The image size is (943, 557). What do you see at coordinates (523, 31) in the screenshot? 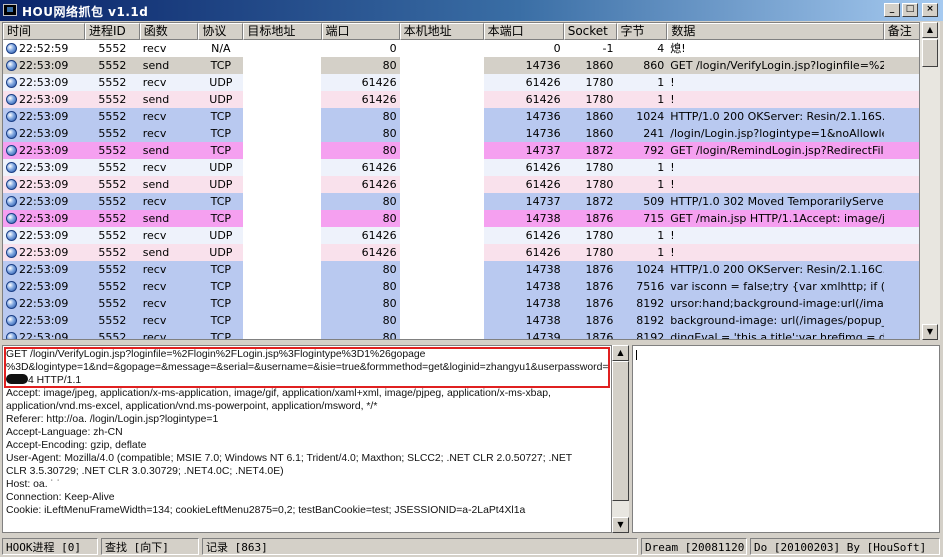
I see `column-header-lport: 本端口` at bounding box center [523, 31].